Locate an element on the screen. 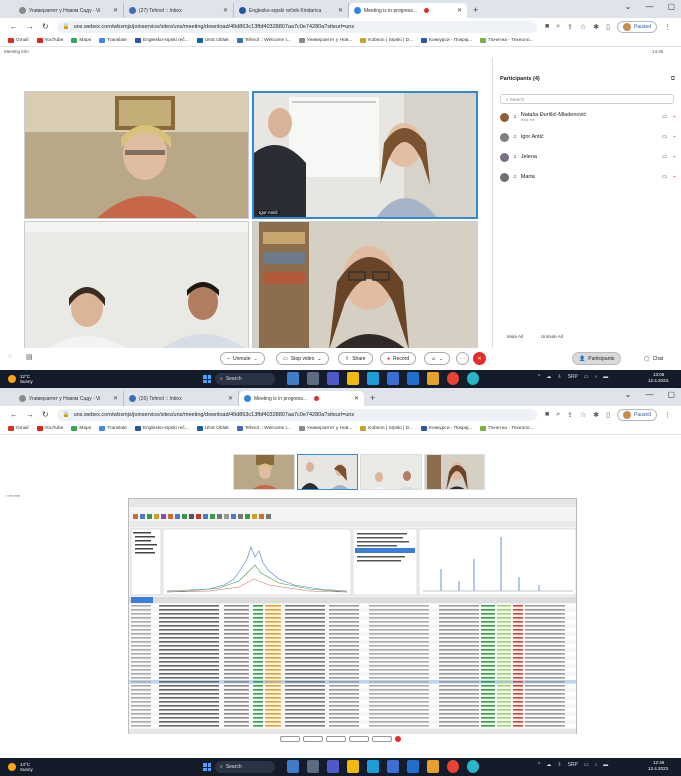  video-thumb-marta is located at coordinates (454, 472).